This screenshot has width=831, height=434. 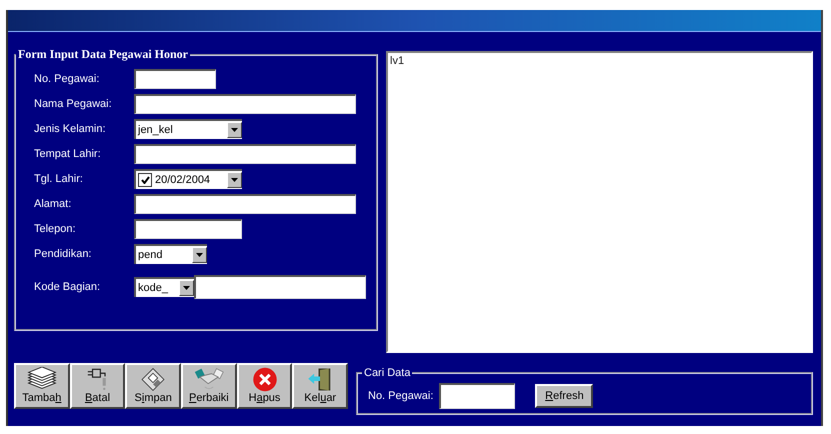 I want to click on toolbar-button: Tambah, so click(x=42, y=386).